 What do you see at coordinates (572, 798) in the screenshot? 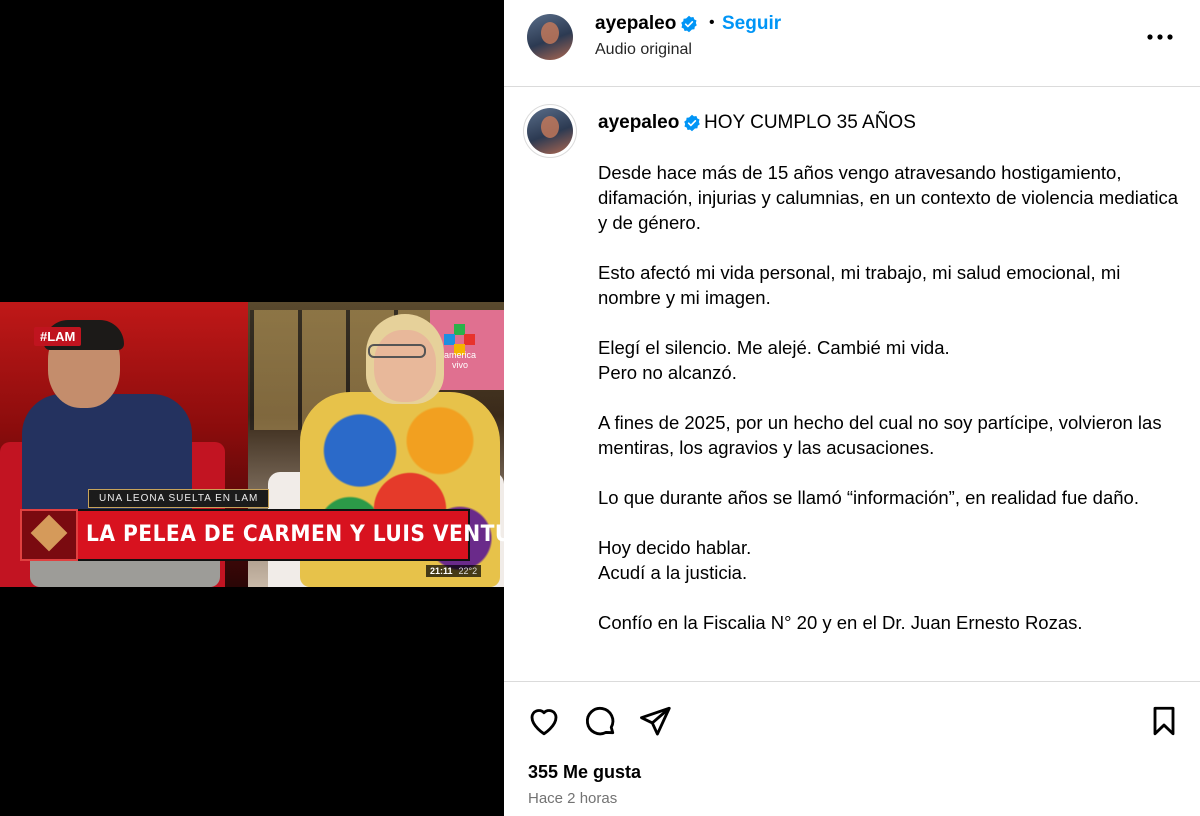
I see `post-timestamp: Hace 2 horas` at bounding box center [572, 798].